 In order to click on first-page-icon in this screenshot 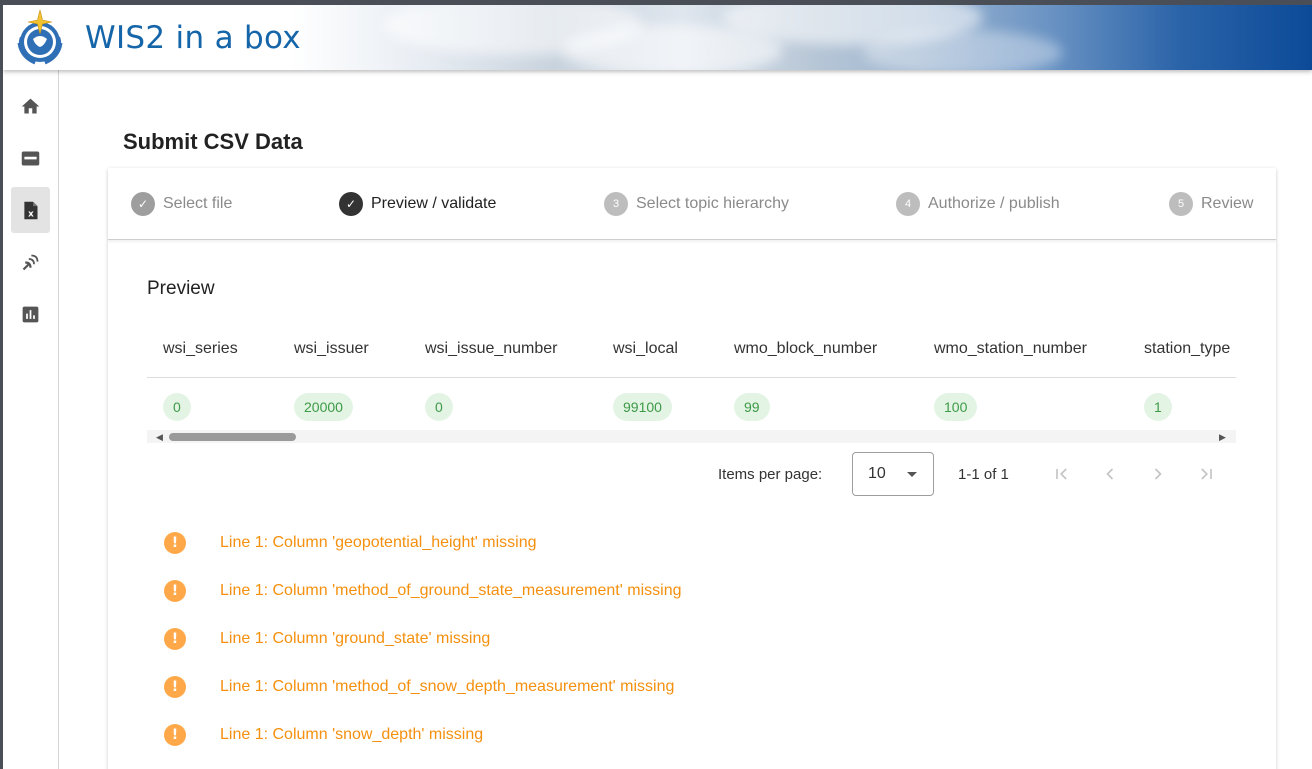, I will do `click(1061, 474)`.